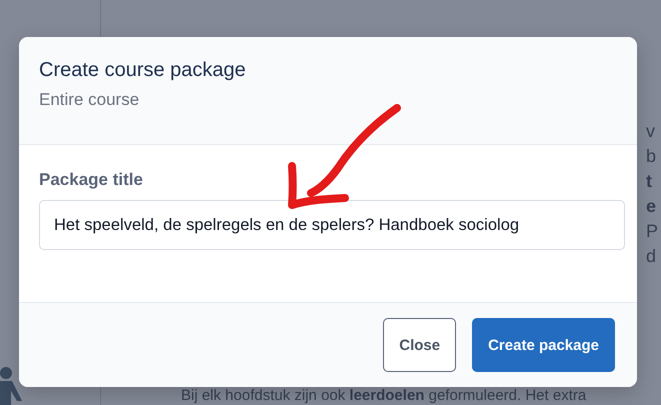  What do you see at coordinates (652, 206) in the screenshot?
I see `text-fragment: e` at bounding box center [652, 206].